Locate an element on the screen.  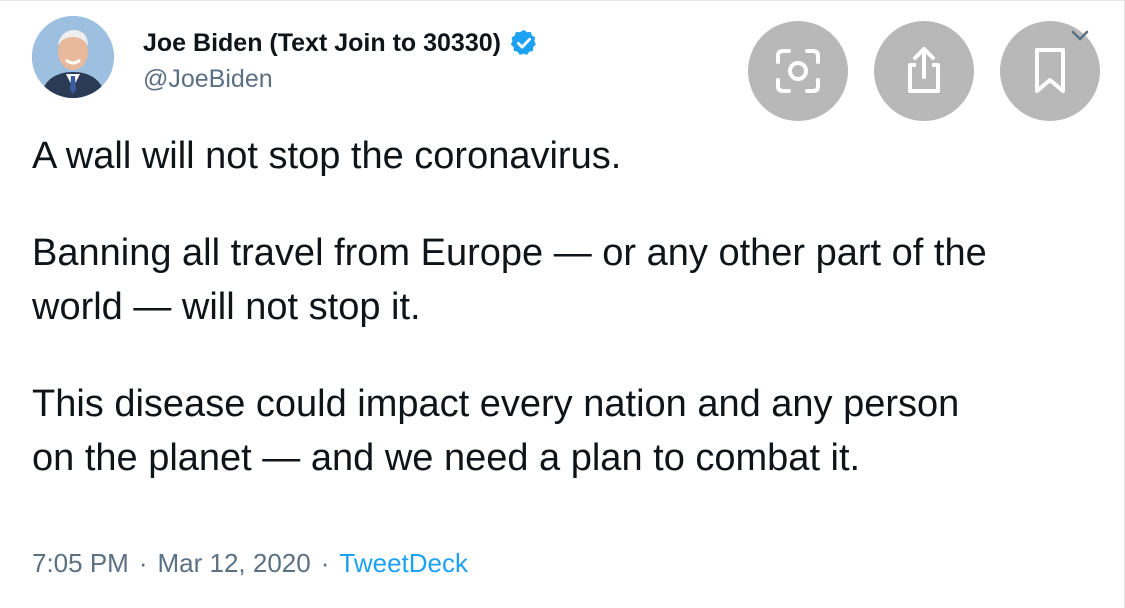
tweet-time: 7:05 PM is located at coordinates (80, 563).